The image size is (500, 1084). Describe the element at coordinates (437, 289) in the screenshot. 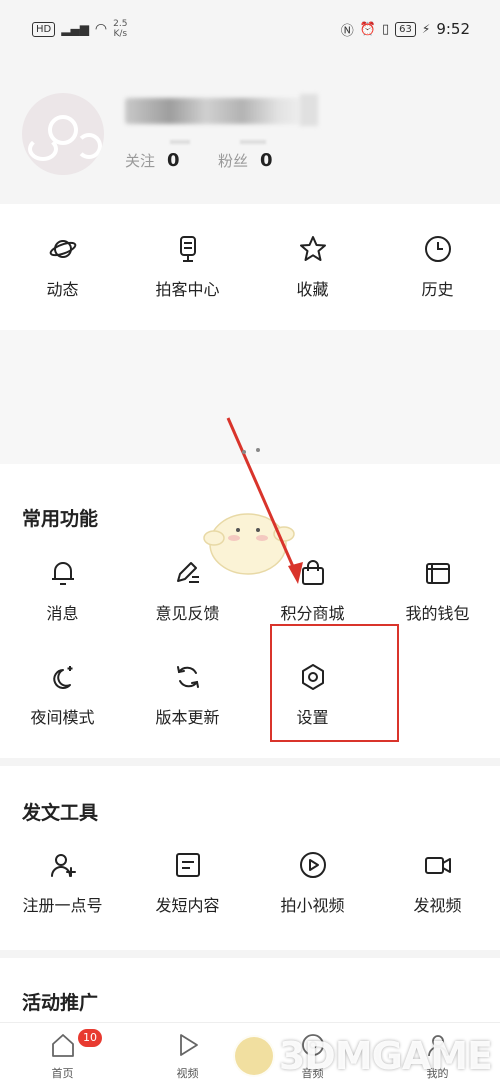

I see `shortcut-label: 历史` at that location.